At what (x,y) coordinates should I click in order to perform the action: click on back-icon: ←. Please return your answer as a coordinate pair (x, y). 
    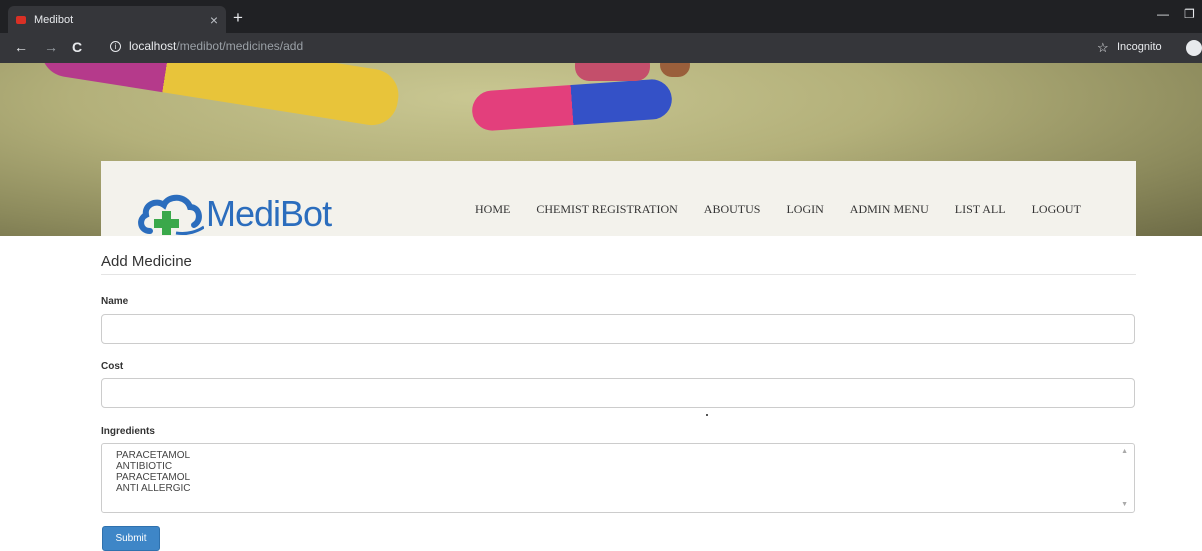
    Looking at the image, I should click on (21, 47).